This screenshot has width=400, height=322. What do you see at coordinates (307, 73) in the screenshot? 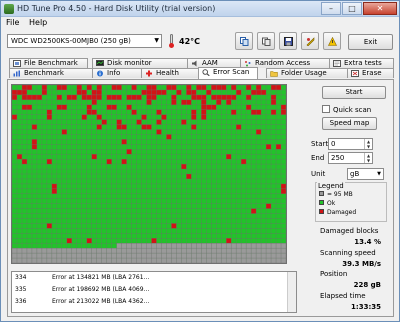
I see `tab-folder-usage: Folder Usage` at bounding box center [307, 73].